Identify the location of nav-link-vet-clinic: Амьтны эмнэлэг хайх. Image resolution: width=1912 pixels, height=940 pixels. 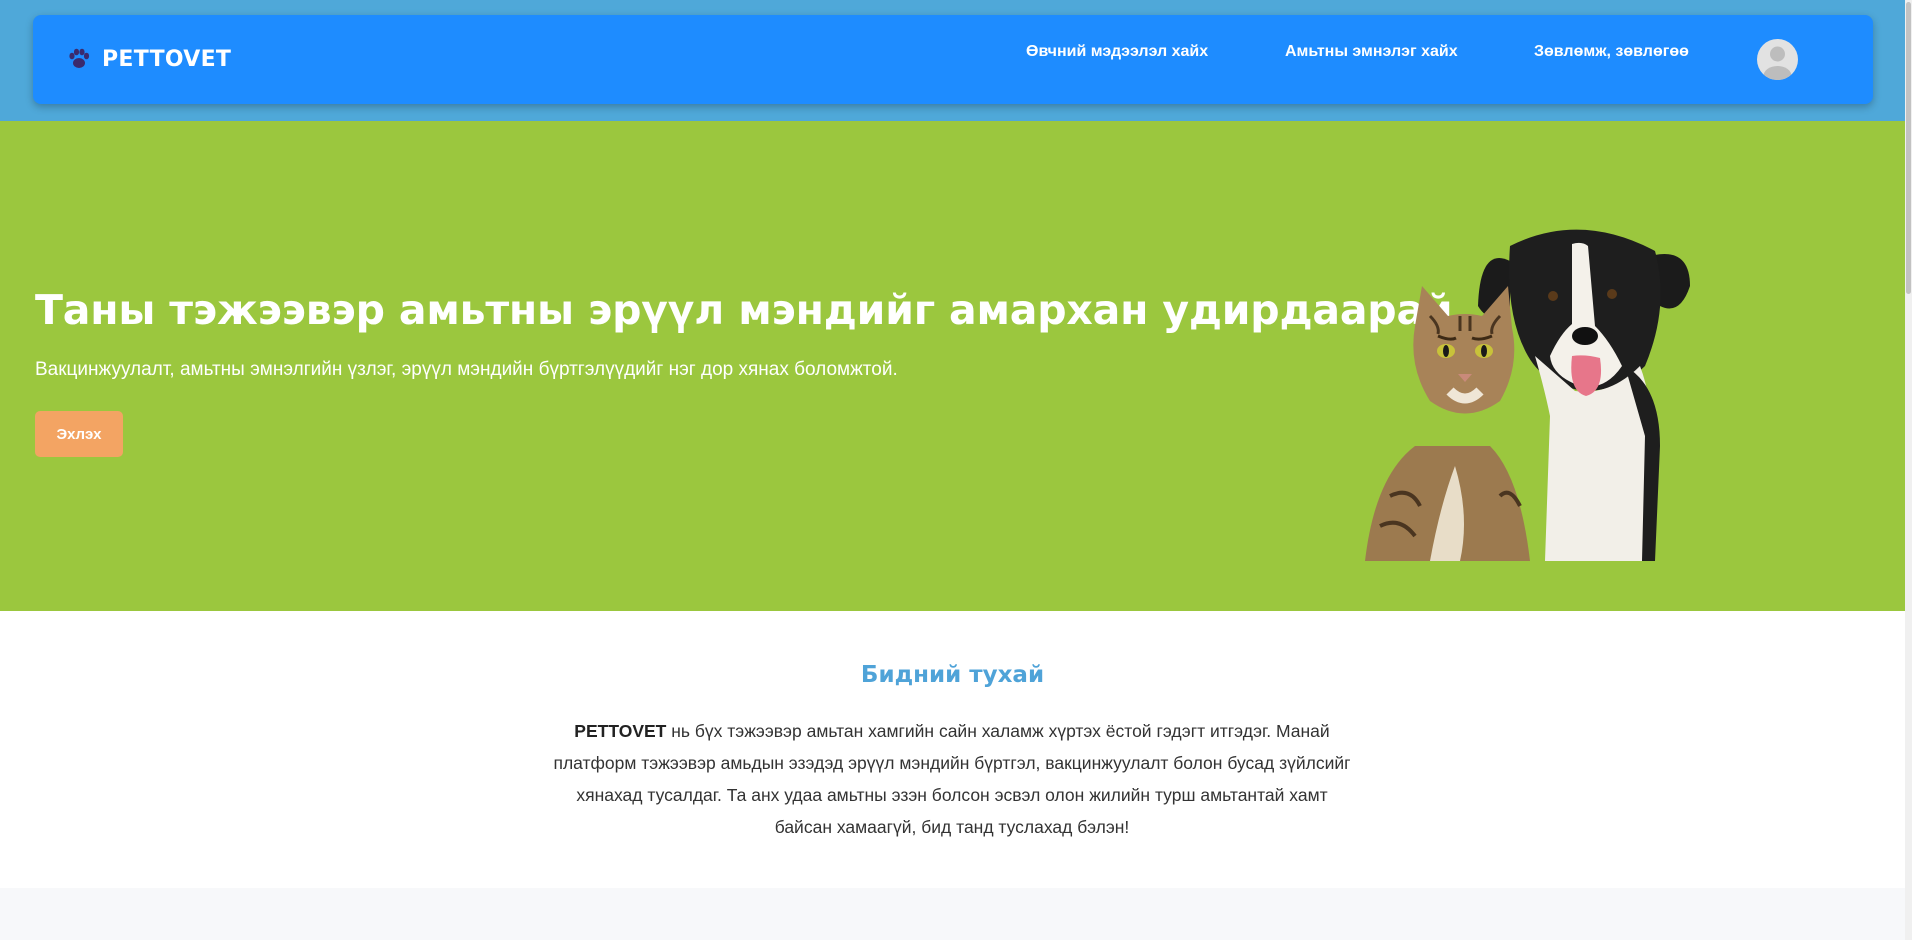
(1371, 52).